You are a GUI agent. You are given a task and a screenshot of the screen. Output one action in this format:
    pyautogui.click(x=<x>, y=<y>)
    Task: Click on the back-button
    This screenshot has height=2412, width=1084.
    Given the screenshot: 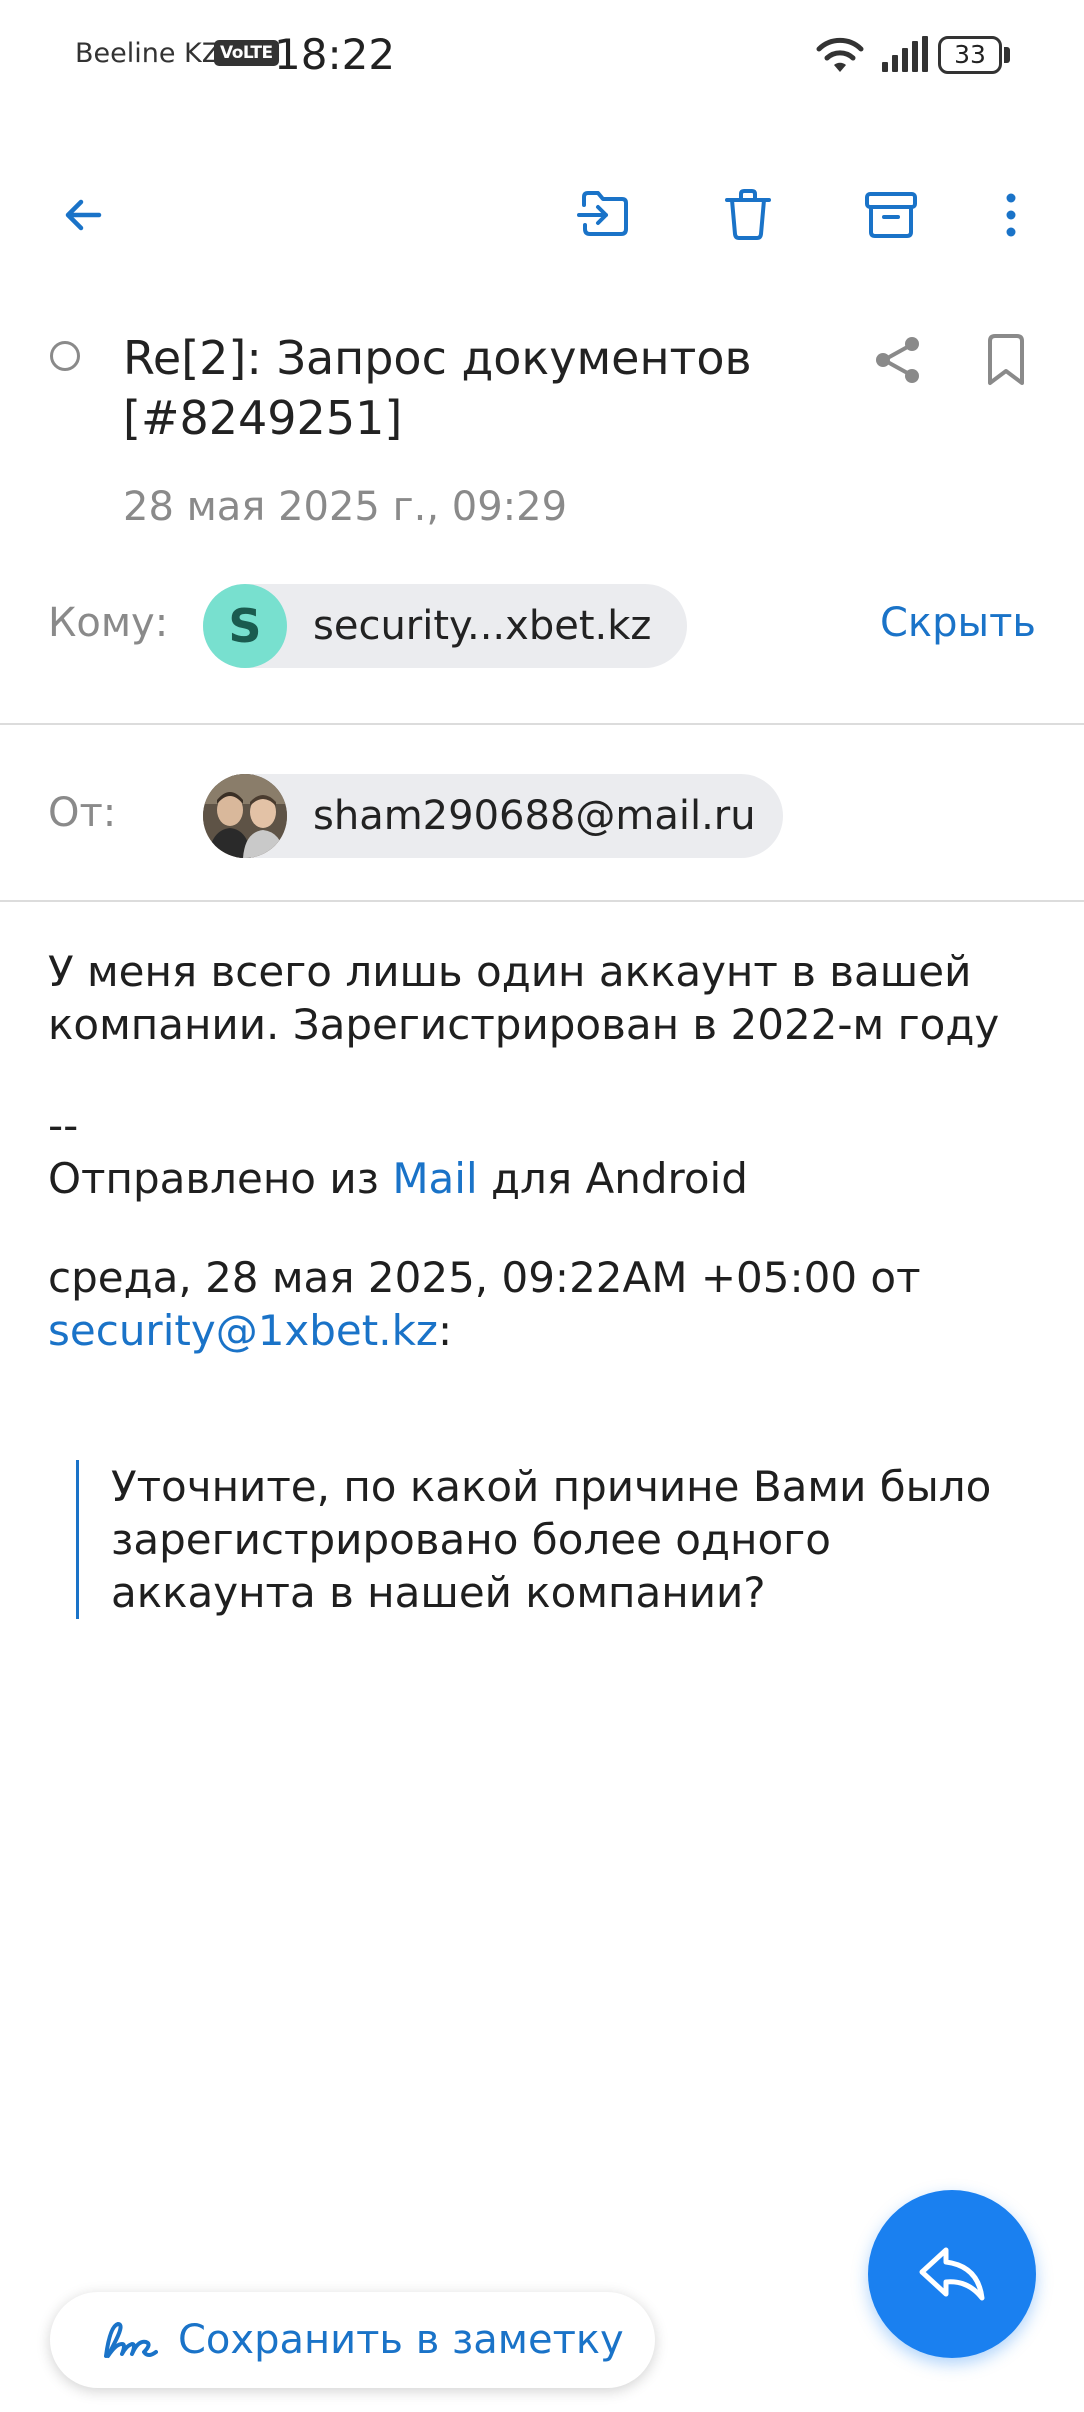 What is the action you would take?
    pyautogui.click(x=83, y=215)
    